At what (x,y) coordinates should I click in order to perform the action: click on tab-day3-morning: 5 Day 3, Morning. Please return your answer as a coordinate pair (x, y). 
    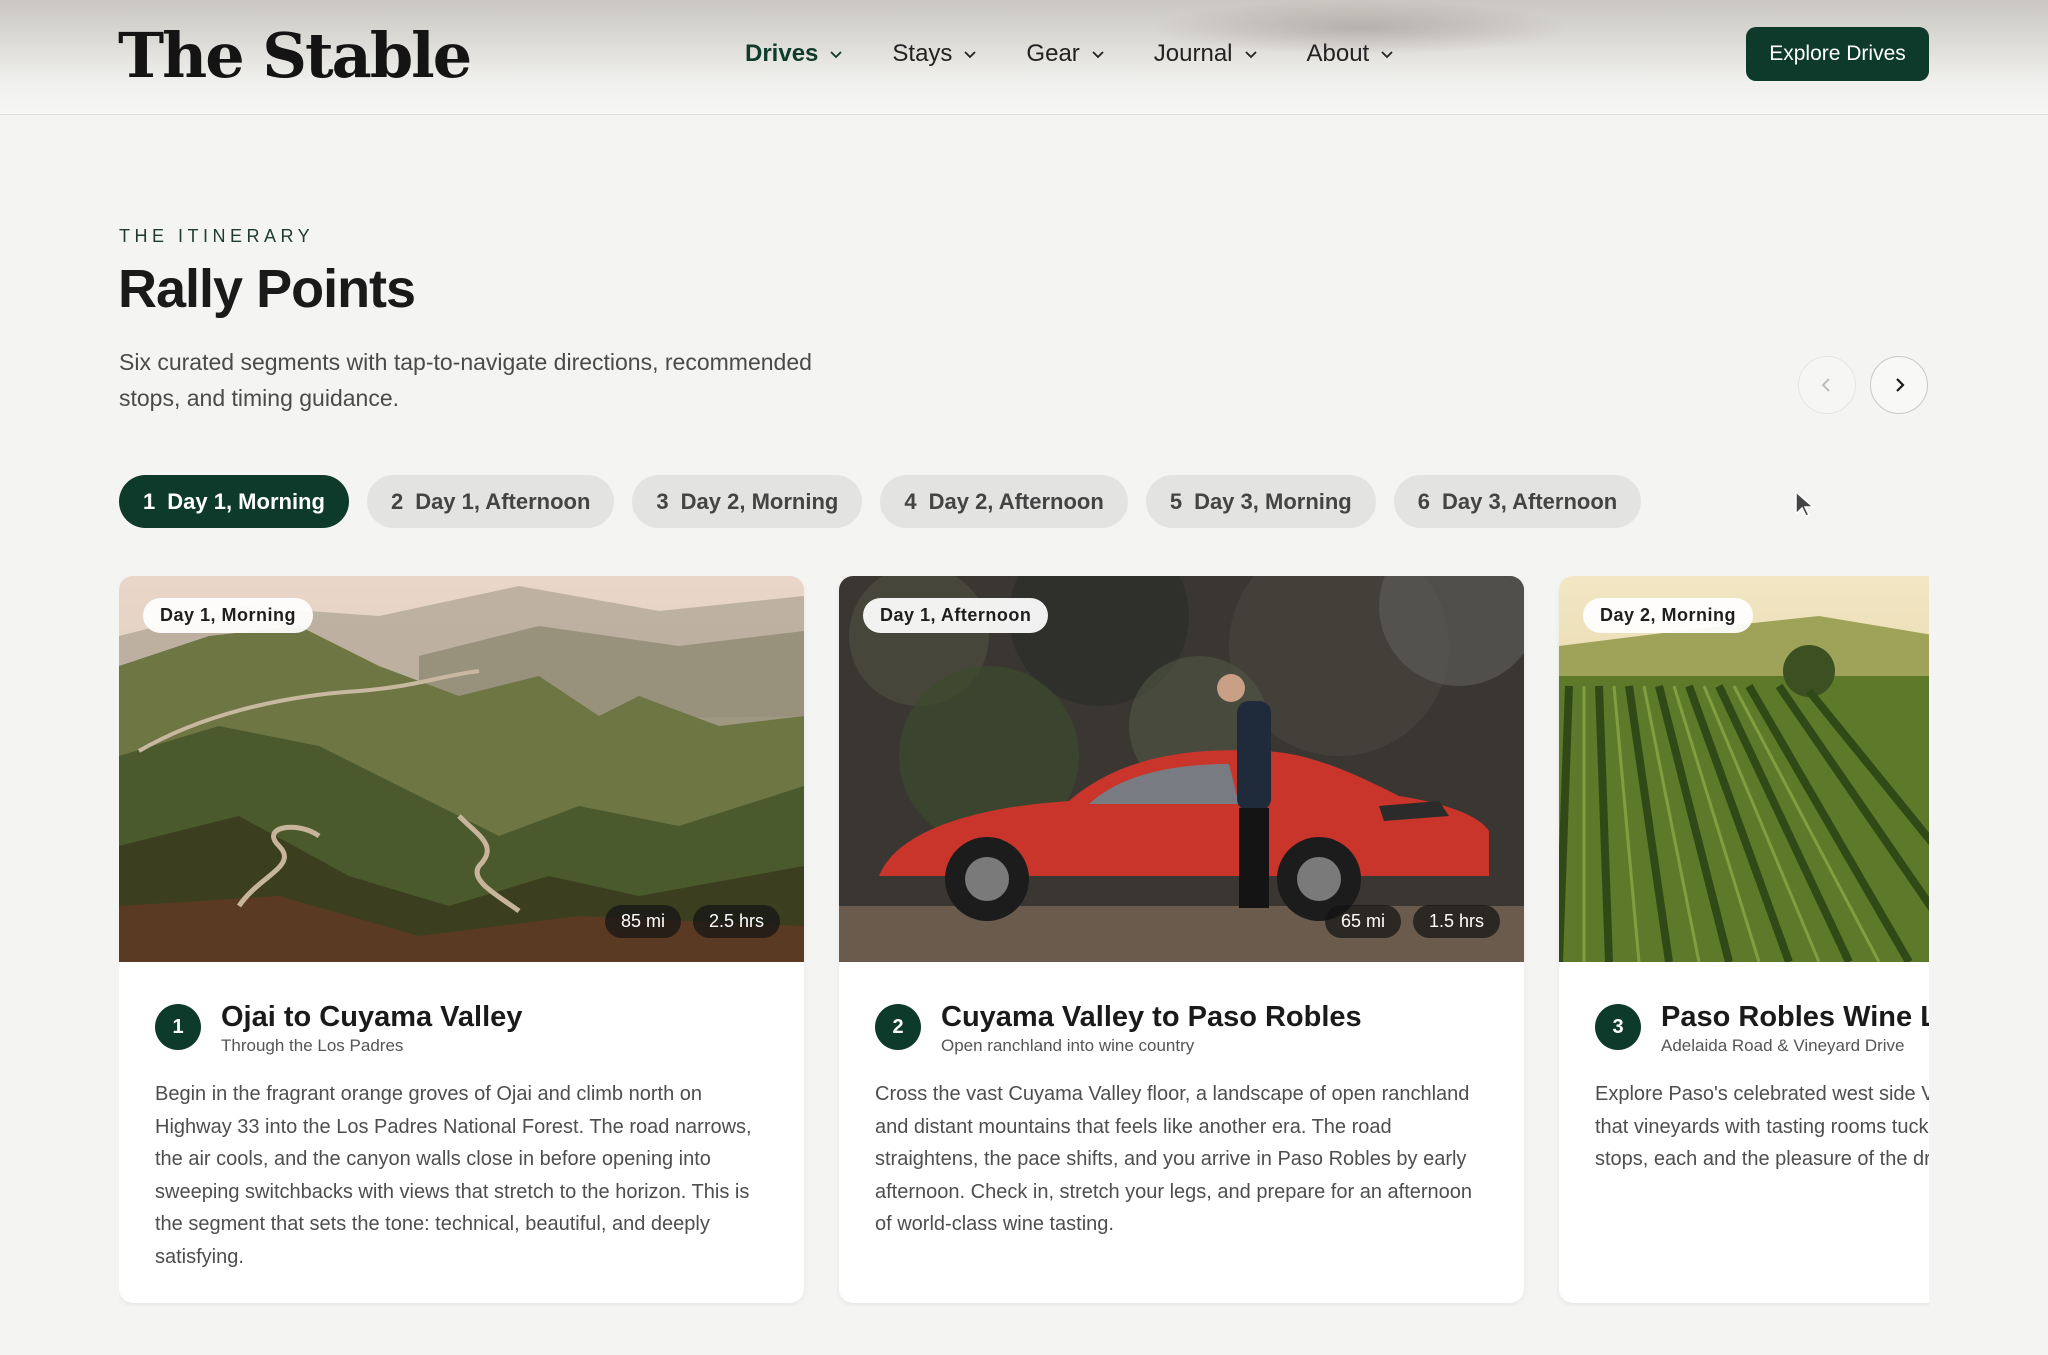
    Looking at the image, I should click on (1260, 501).